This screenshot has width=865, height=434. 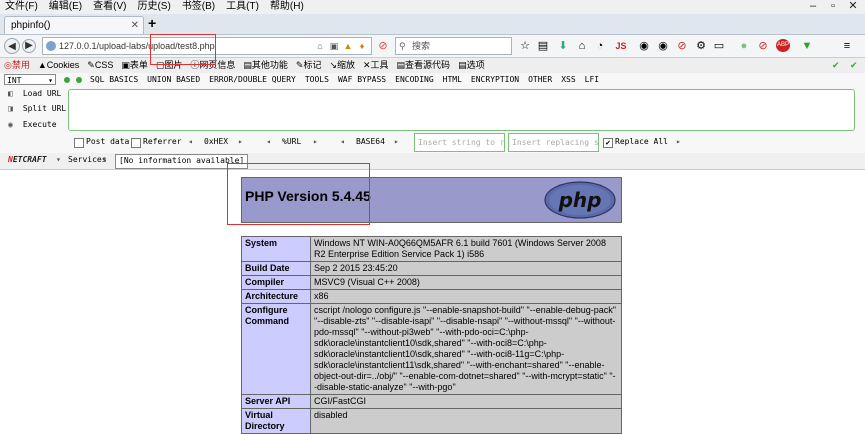 I want to click on menu-edit: 编辑(E), so click(x=66, y=6).